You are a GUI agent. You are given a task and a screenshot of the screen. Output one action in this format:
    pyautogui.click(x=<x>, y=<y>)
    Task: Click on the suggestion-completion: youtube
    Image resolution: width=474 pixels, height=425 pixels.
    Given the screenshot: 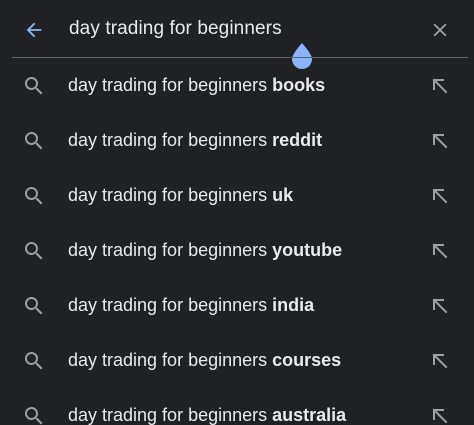 What is the action you would take?
    pyautogui.click(x=307, y=250)
    